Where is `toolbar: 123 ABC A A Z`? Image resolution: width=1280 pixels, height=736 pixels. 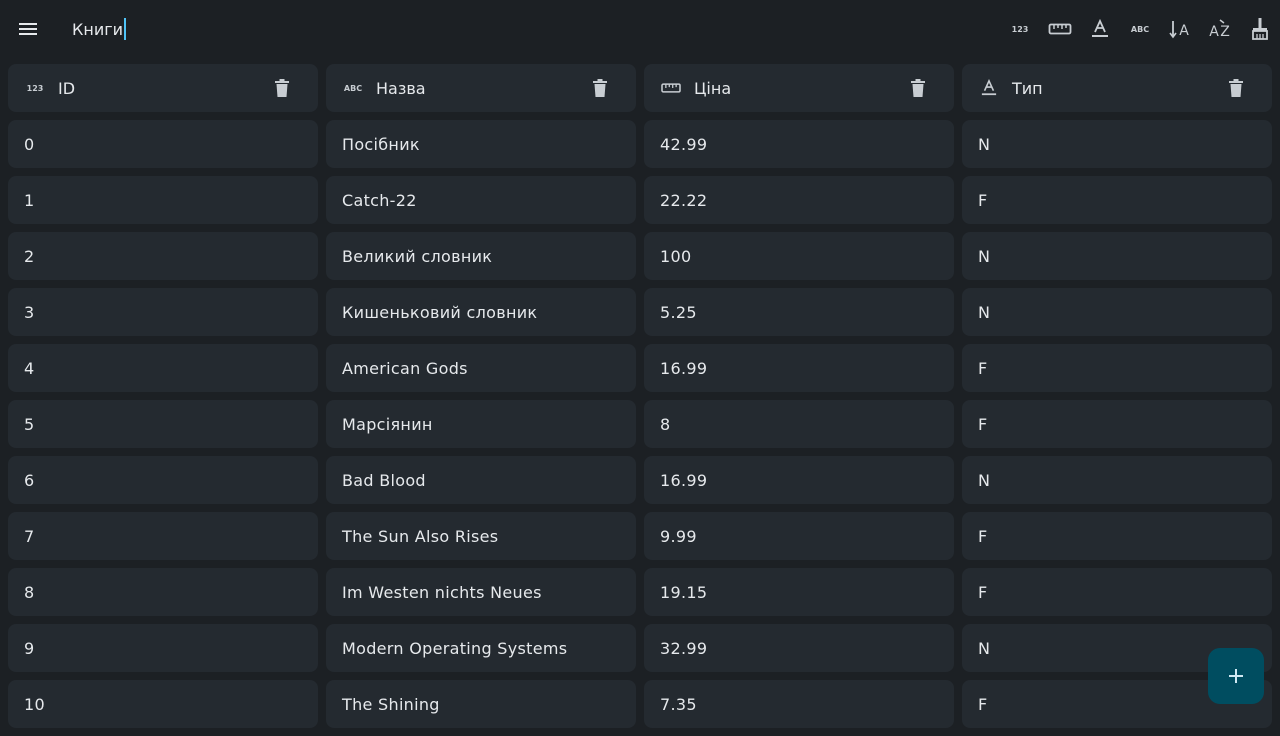 toolbar: 123 ABC A A Z is located at coordinates (1140, 29).